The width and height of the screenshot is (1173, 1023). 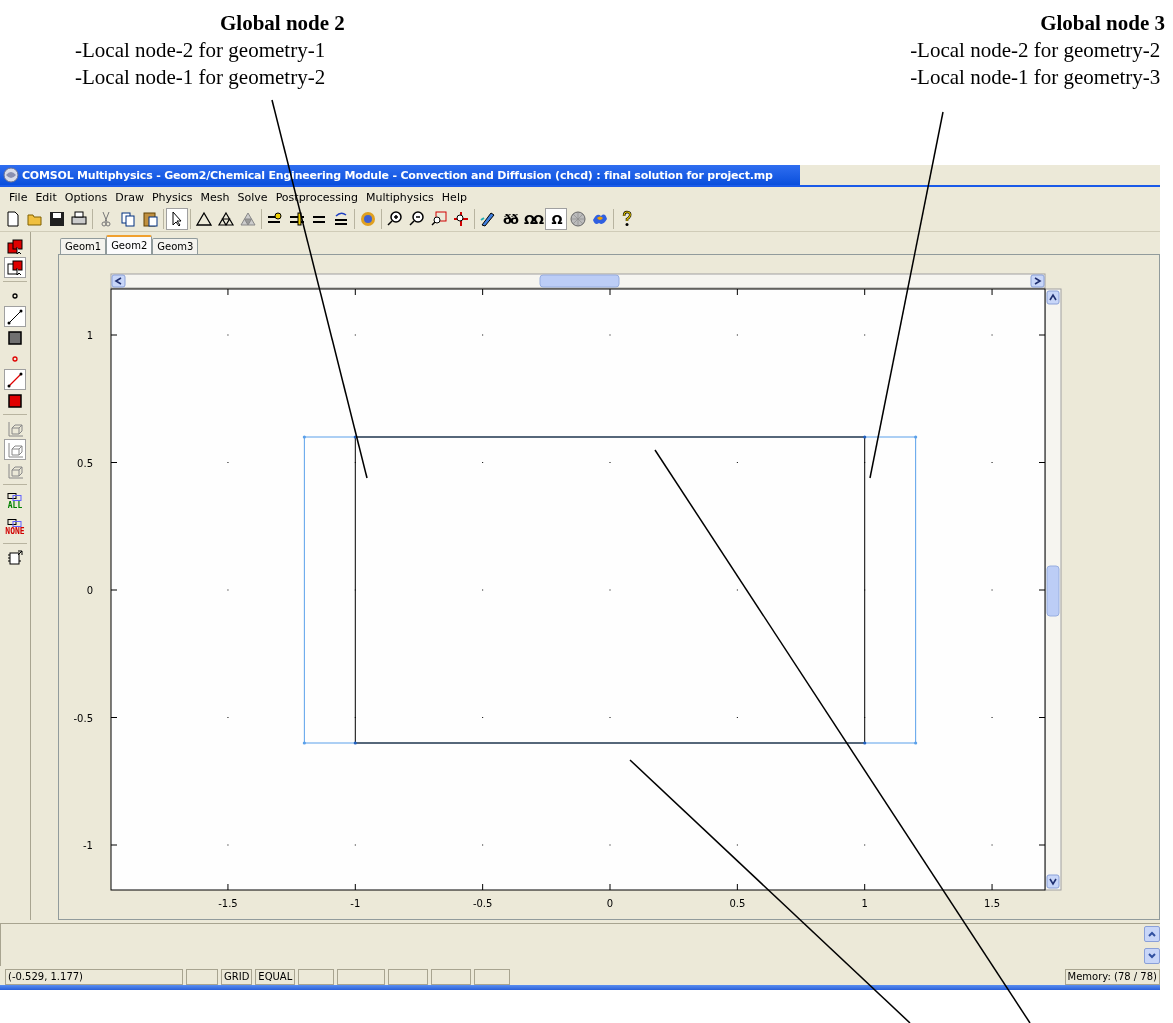 I want to click on menu-item: Multiphysics, so click(x=399, y=197).